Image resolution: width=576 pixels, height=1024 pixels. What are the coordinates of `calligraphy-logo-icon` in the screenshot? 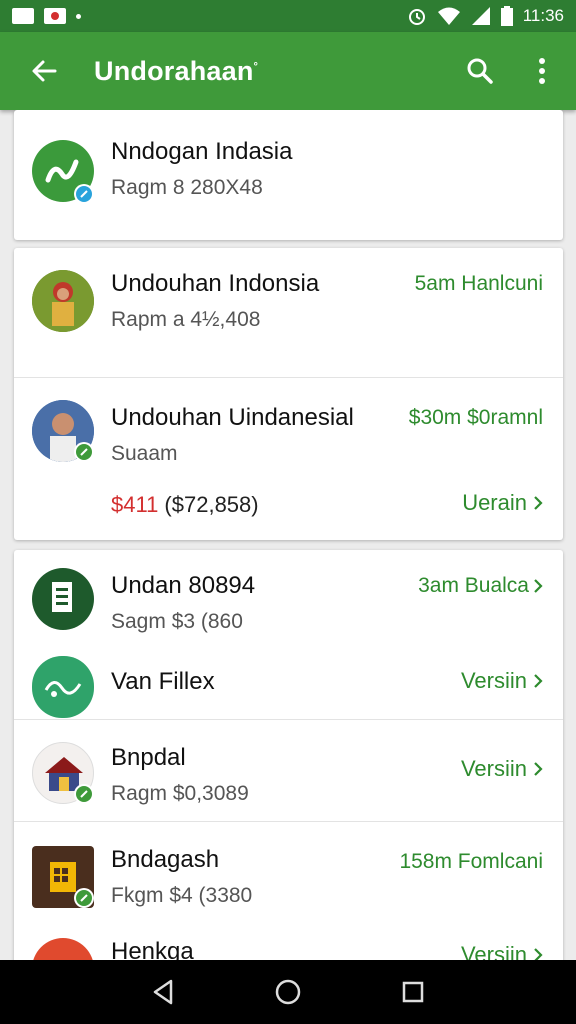 It's located at (63, 689).